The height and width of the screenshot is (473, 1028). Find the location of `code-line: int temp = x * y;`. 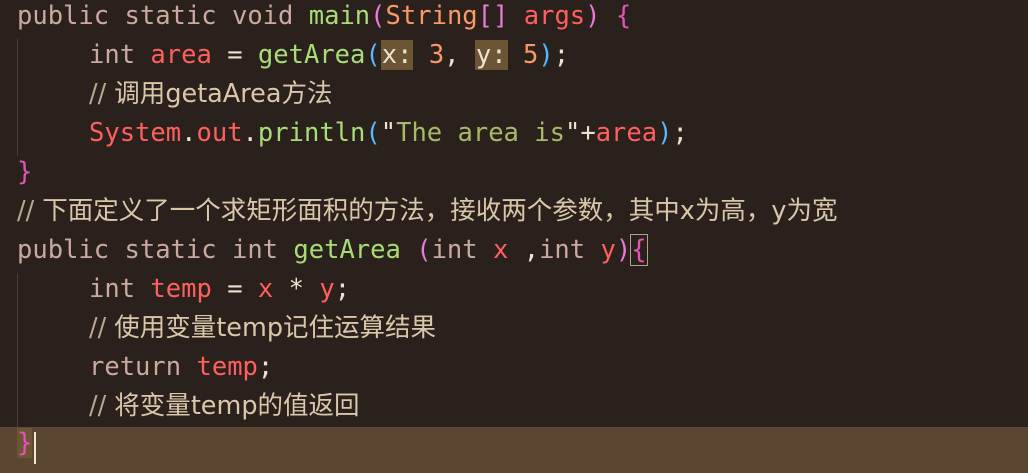

code-line: int temp = x * y; is located at coordinates (514, 292).